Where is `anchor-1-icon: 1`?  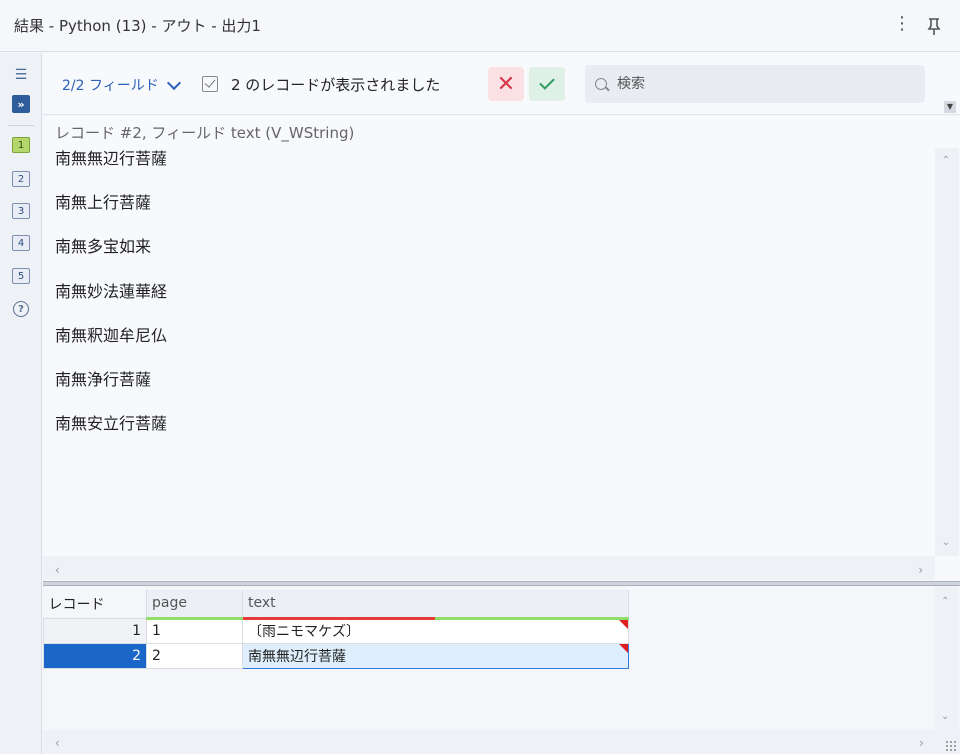
anchor-1-icon: 1 is located at coordinates (21, 145).